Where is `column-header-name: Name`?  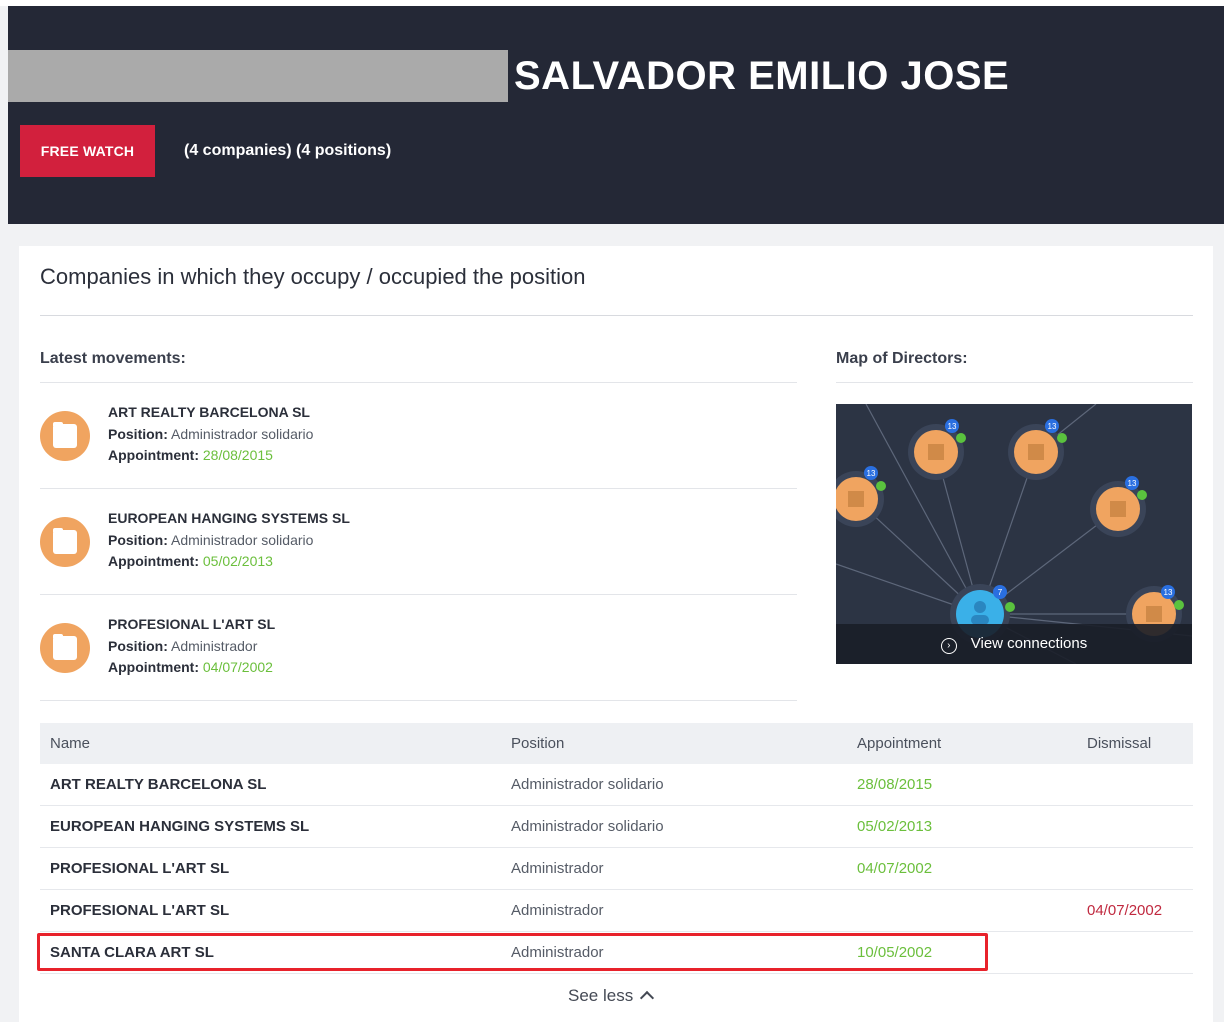 column-header-name: Name is located at coordinates (70, 743).